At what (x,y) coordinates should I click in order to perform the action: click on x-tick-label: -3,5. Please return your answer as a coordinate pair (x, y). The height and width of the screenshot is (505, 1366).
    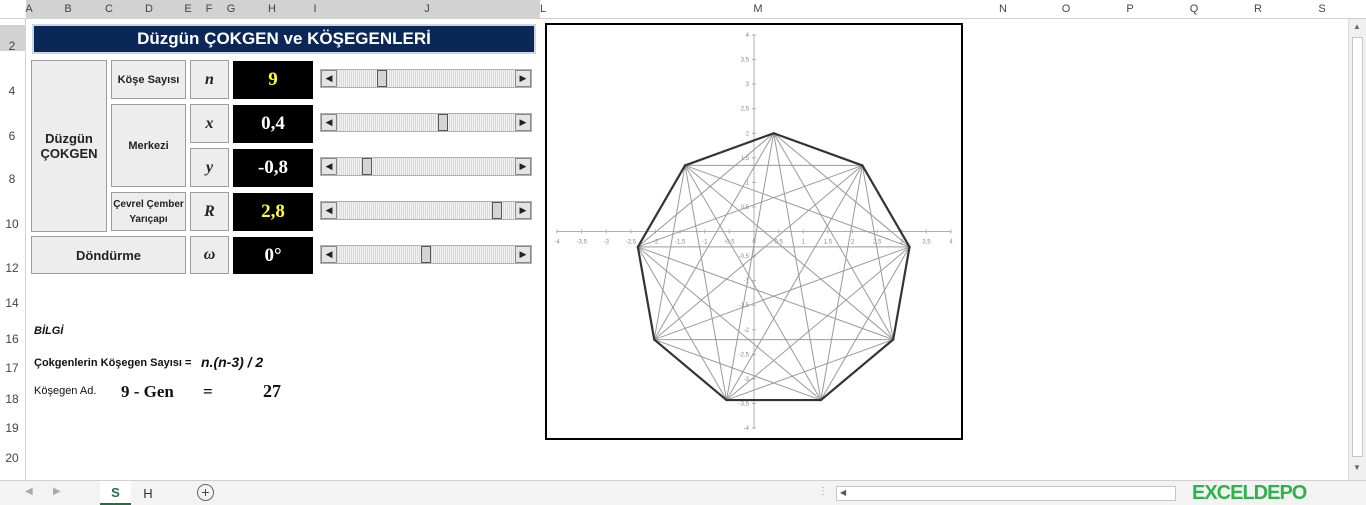
    Looking at the image, I should click on (581, 243).